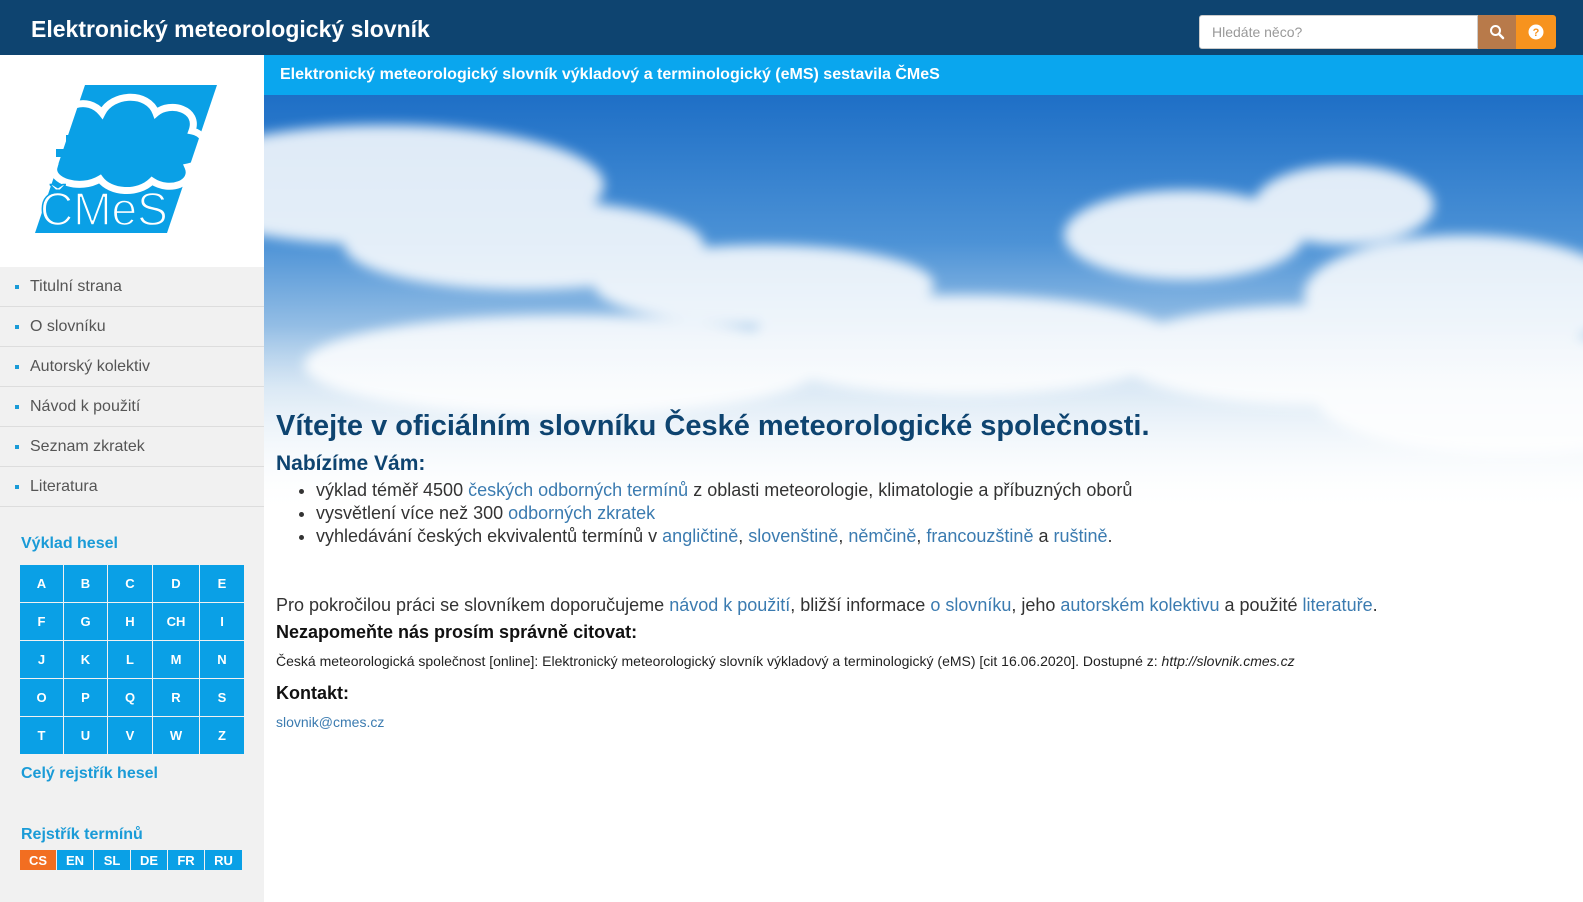 The image size is (1583, 902). I want to click on citation-heading: Nezapomeňte nás prosím správně citovat:, so click(457, 632).